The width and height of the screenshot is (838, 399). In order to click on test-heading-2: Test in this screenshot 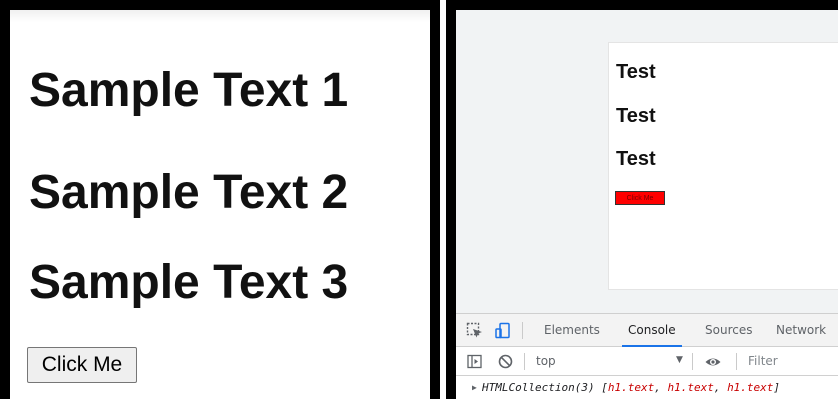, I will do `click(636, 116)`.